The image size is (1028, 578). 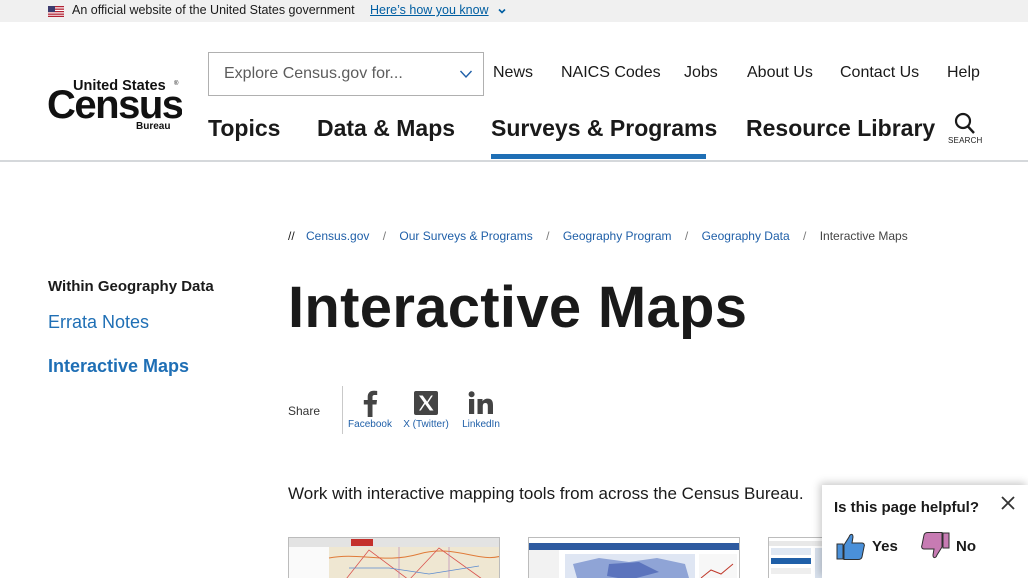 I want to click on nav-contact-us: Contact Us, so click(x=879, y=73).